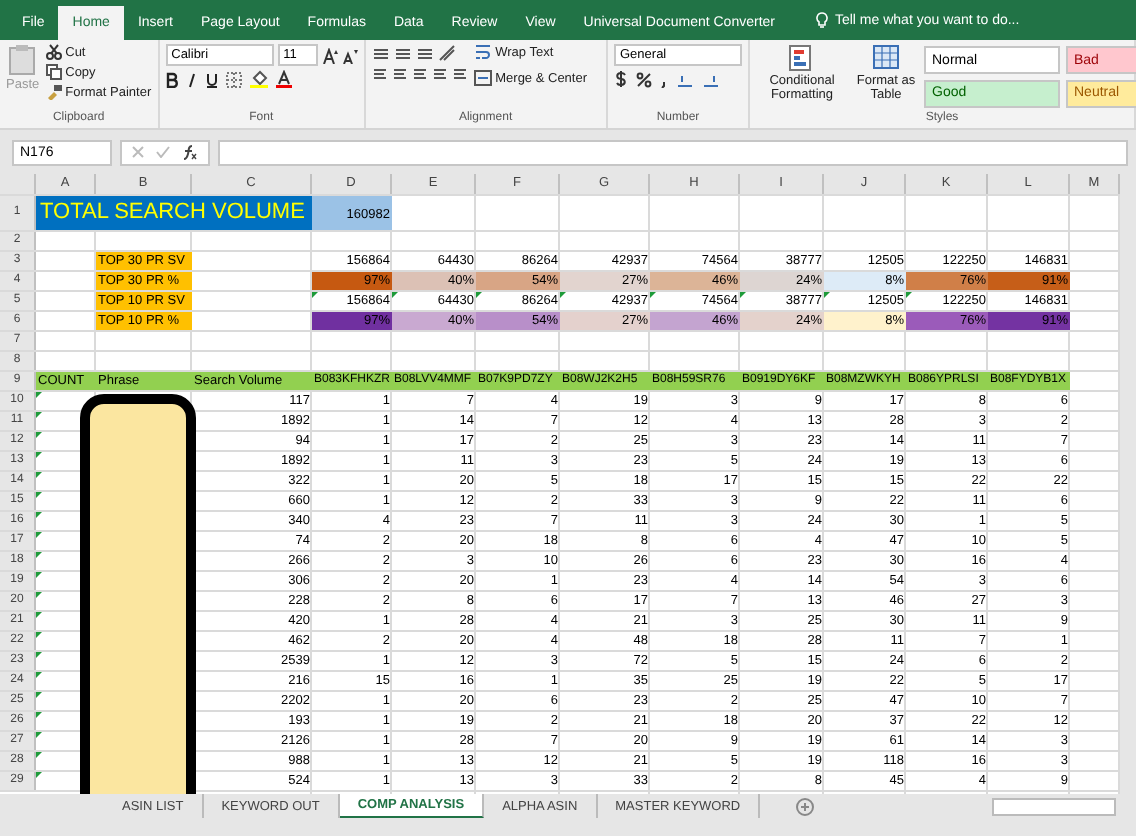 Image resolution: width=1136 pixels, height=836 pixels. What do you see at coordinates (174, 213) in the screenshot?
I see `table-cell: TOTAL SEARCH VOLUME` at bounding box center [174, 213].